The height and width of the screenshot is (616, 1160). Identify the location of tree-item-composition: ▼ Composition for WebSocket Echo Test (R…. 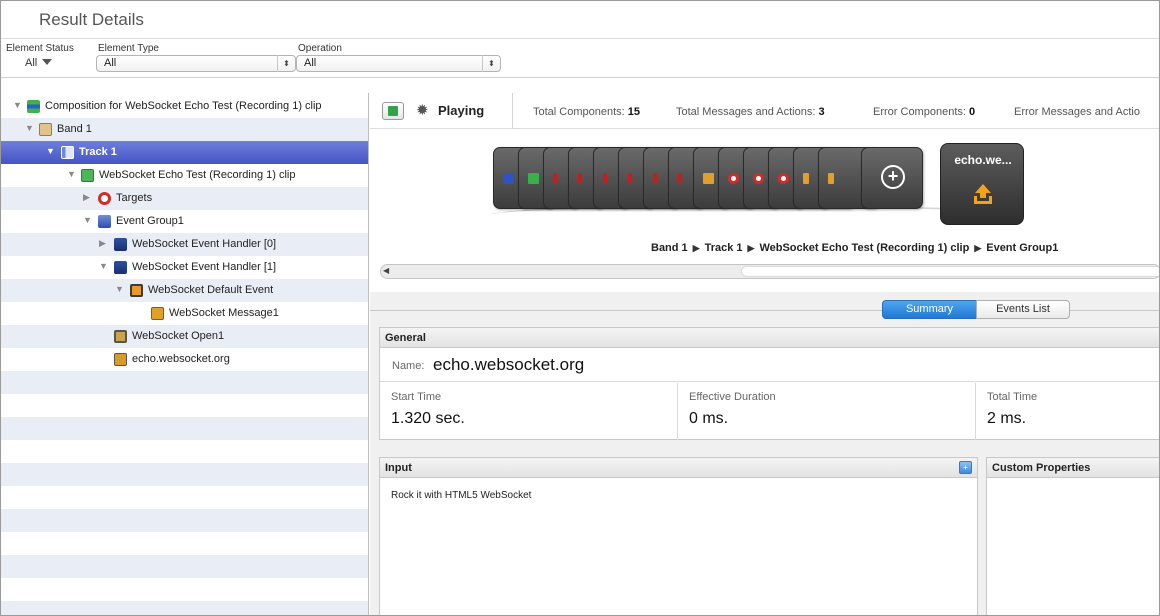
(184, 106).